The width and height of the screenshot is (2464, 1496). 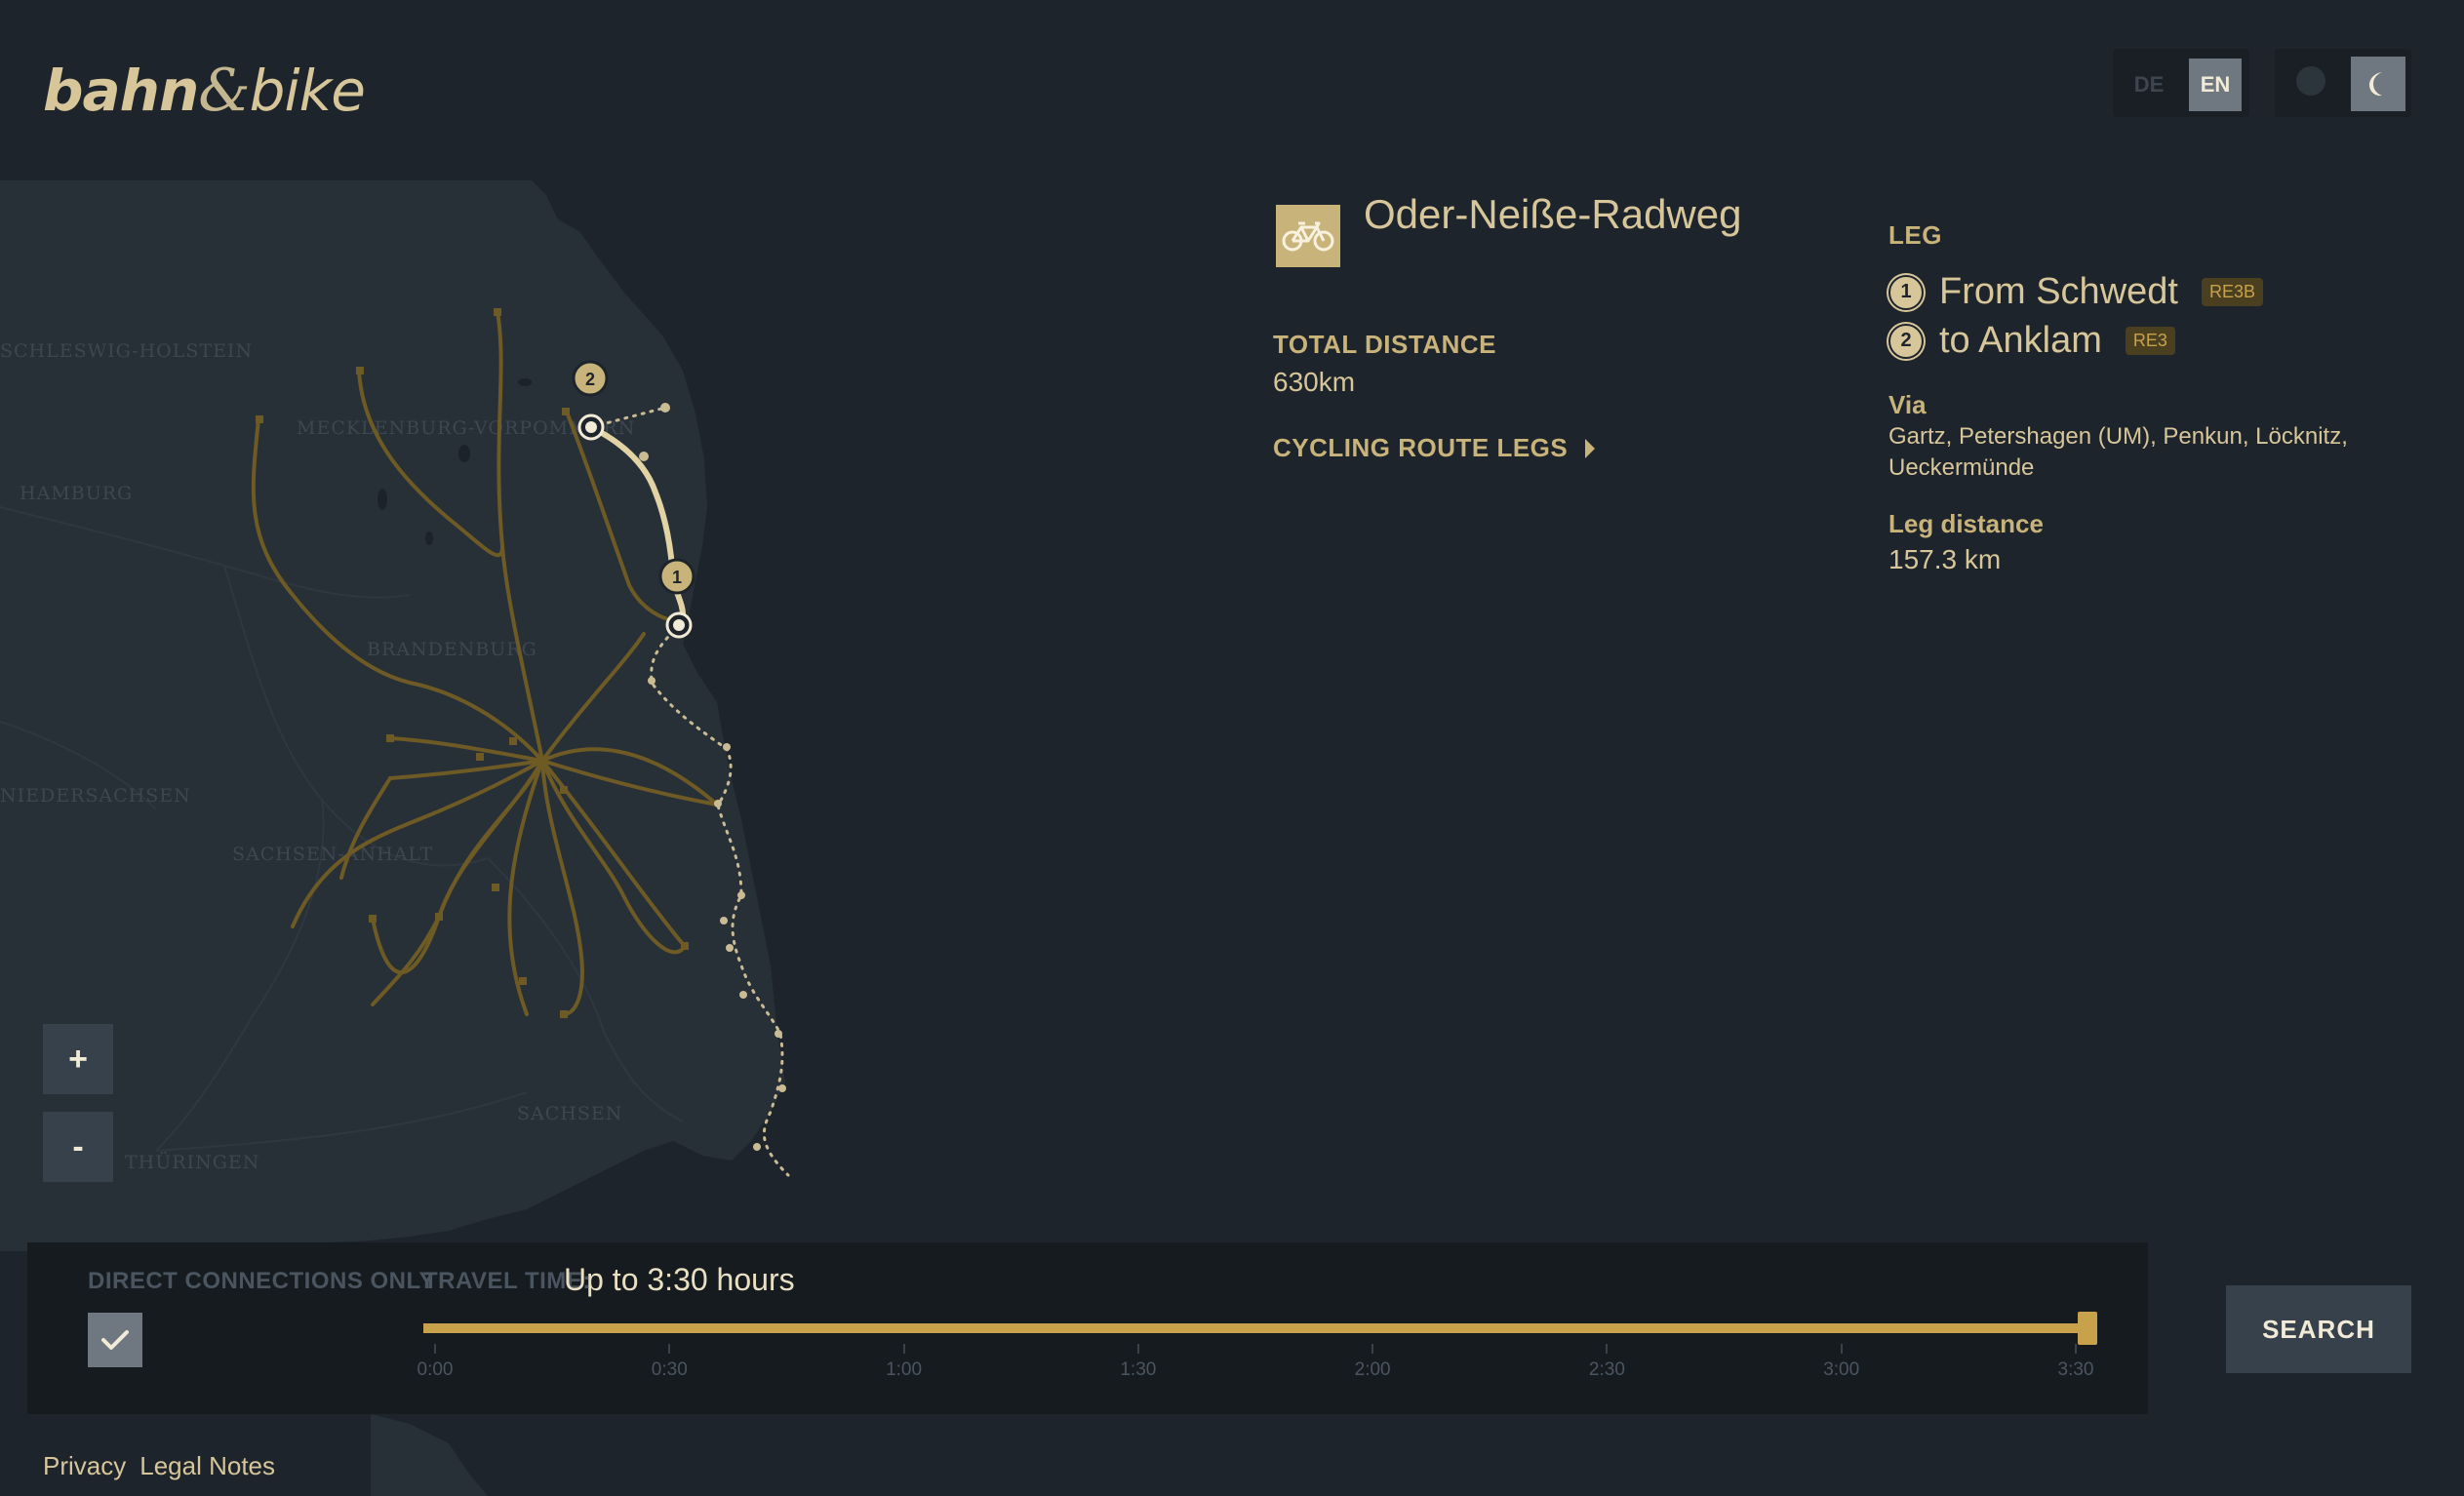 I want to click on moon-icon, so click(x=2375, y=84).